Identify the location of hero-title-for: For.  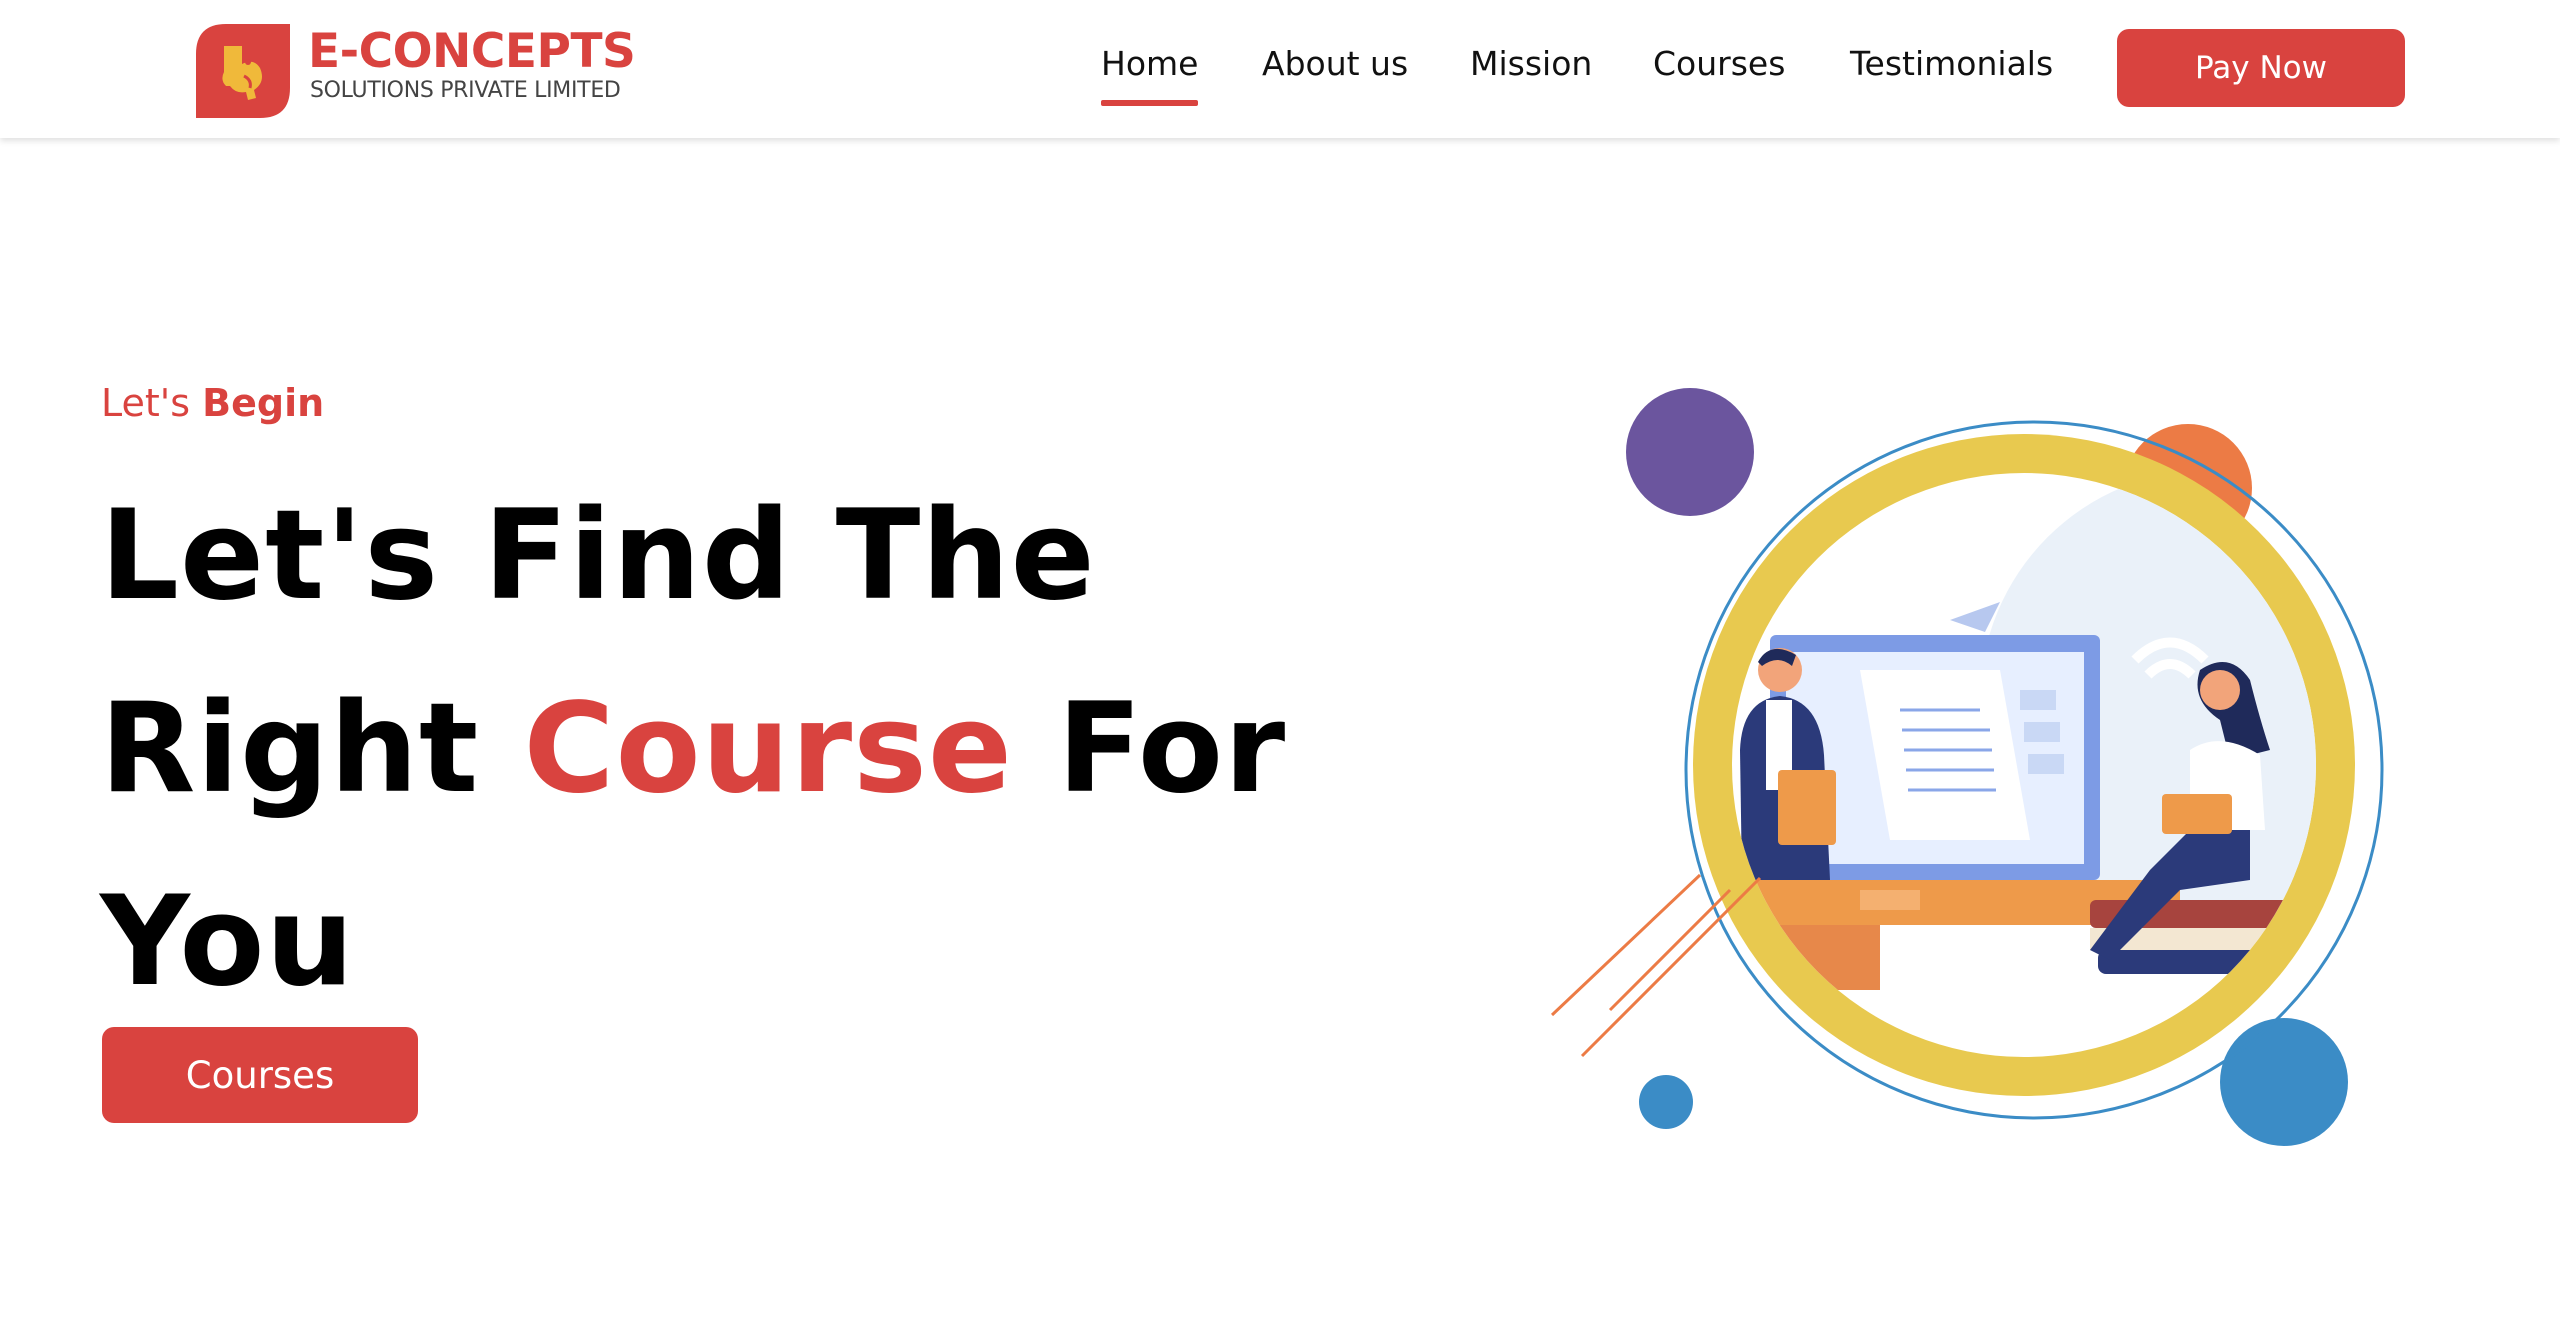
(1172, 749).